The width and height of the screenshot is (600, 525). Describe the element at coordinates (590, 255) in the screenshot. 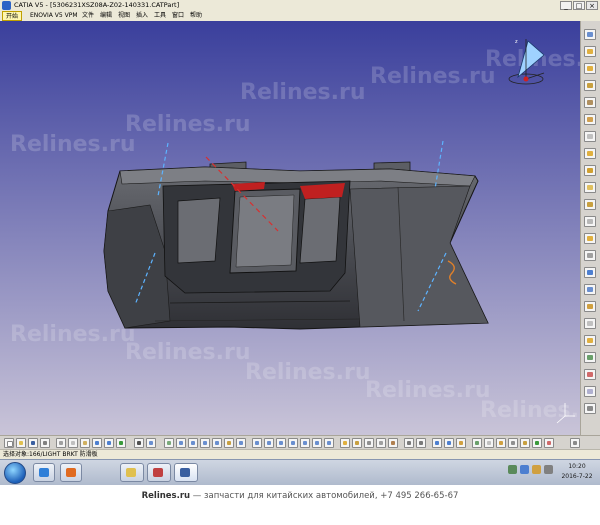

I see `thick-surface-icon` at that location.